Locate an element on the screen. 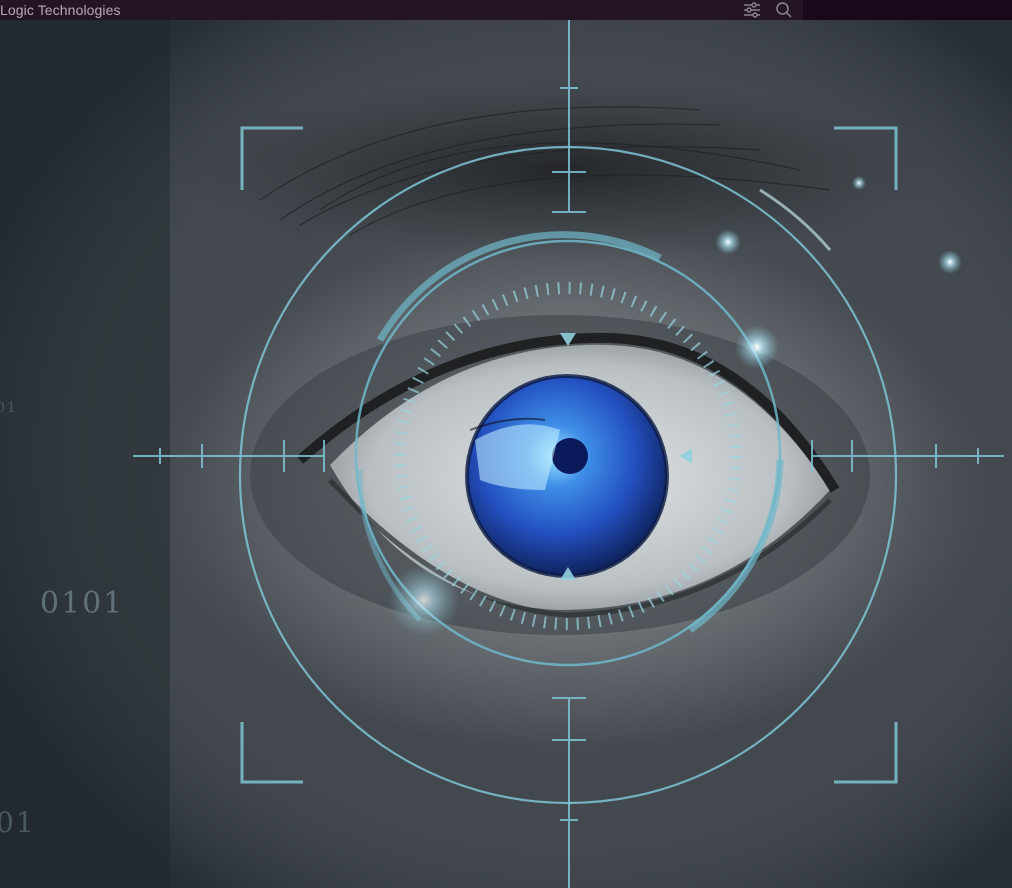 The height and width of the screenshot is (888, 1012). search-icon is located at coordinates (784, 10).